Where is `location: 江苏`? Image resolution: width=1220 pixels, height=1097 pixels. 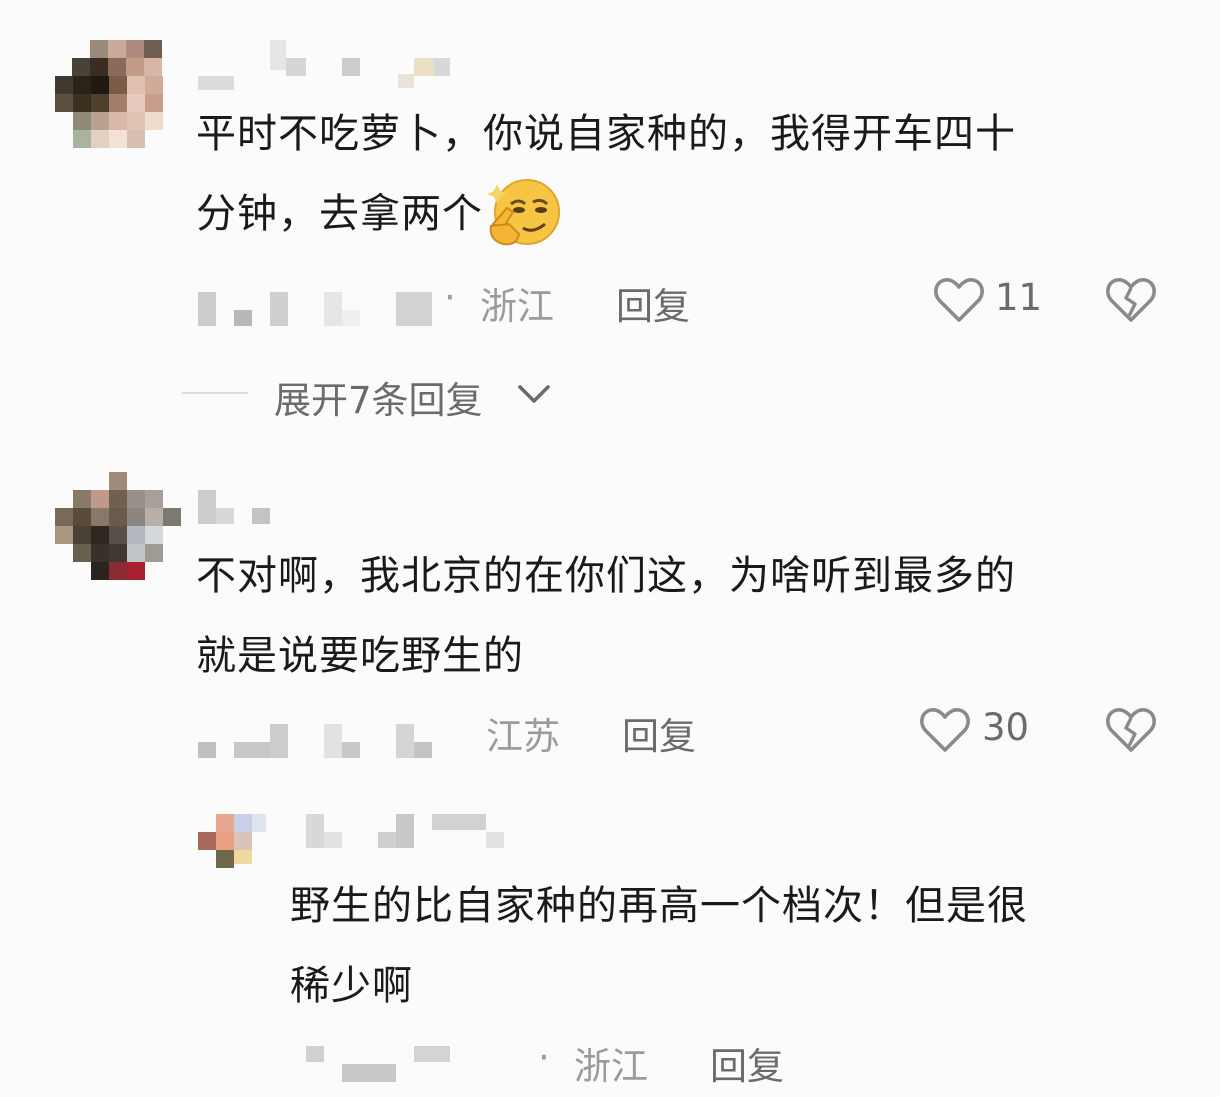
location: 江苏 is located at coordinates (523, 736).